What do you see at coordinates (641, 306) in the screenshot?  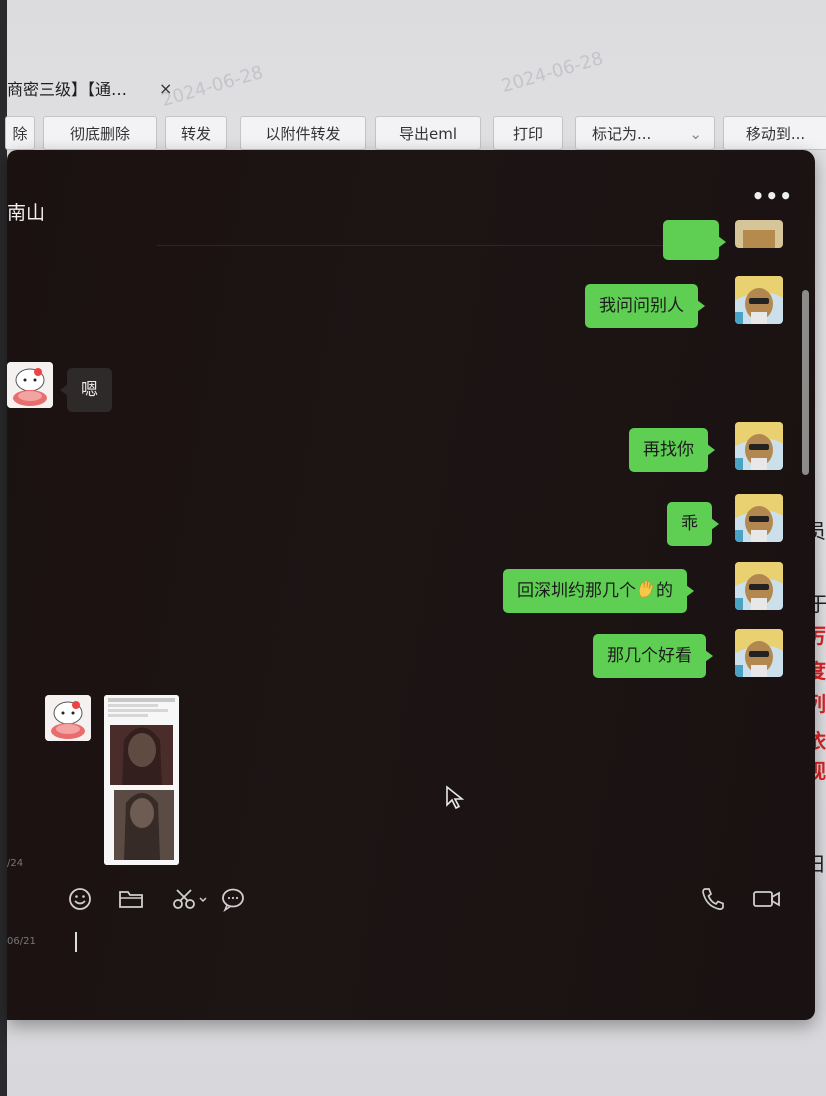 I see `message-text: 我问问别人` at bounding box center [641, 306].